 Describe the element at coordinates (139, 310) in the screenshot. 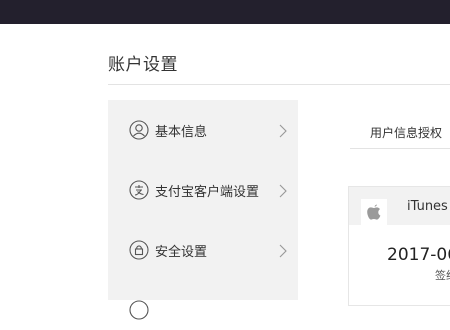

I see `partial-icon` at that location.